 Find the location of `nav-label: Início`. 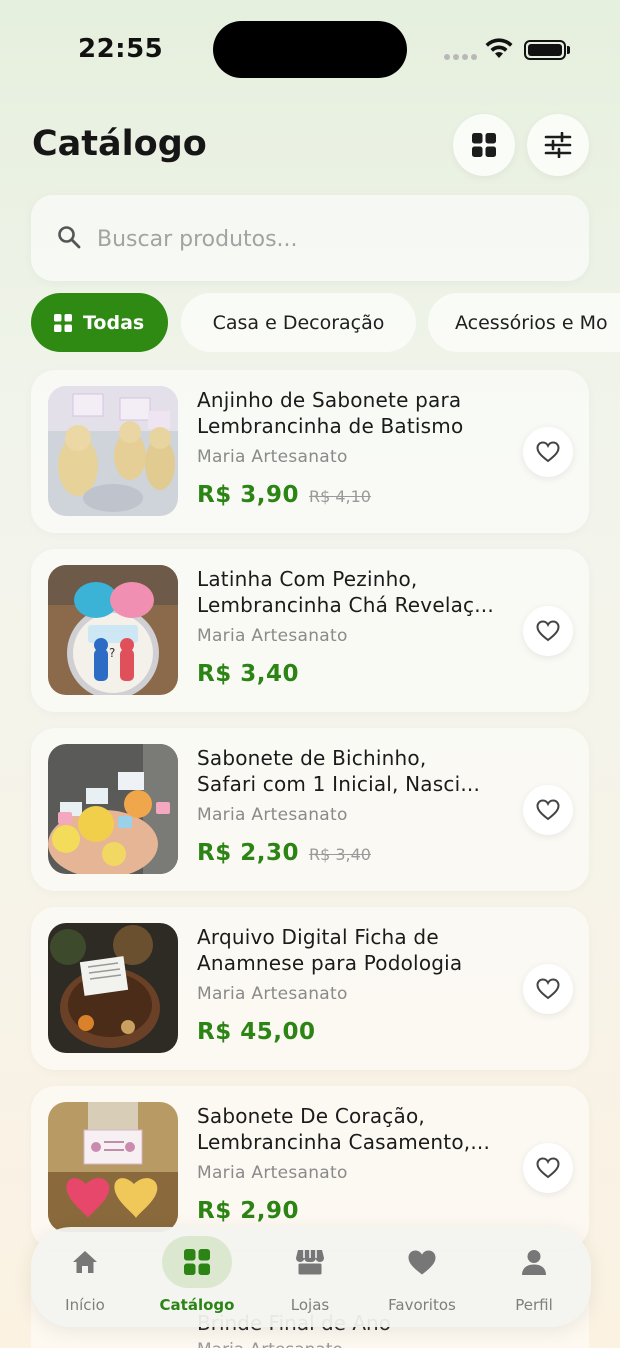

nav-label: Início is located at coordinates (85, 1305).